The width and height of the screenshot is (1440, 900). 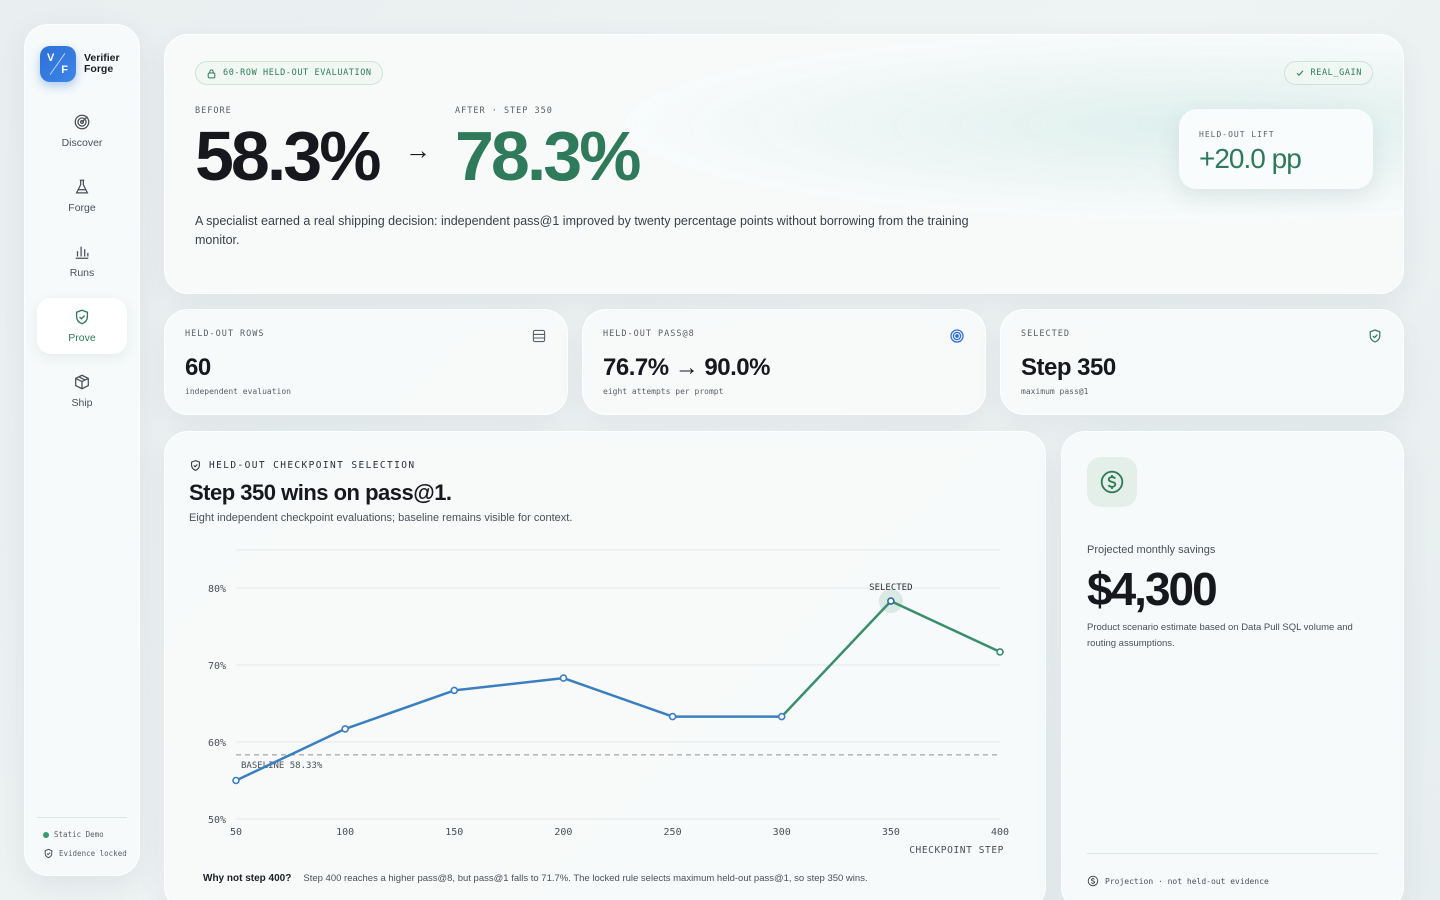 I want to click on stat-value: 76.7% → 90.0%, so click(x=686, y=367).